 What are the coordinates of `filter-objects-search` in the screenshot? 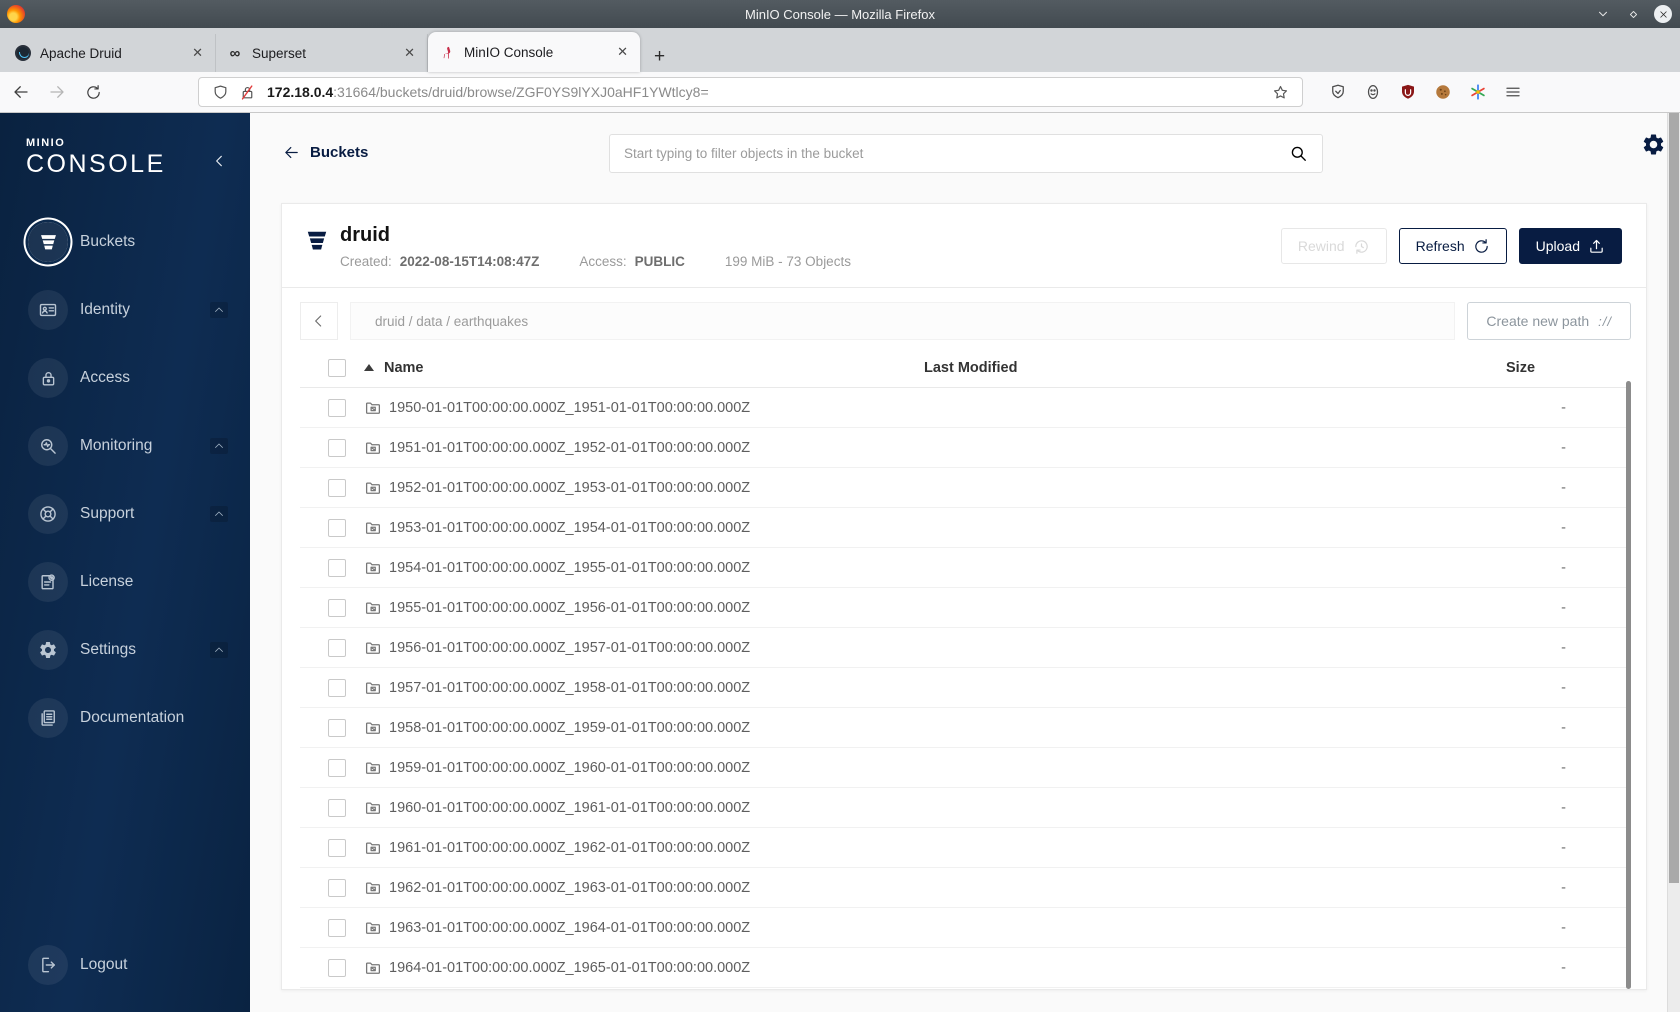 It's located at (966, 153).